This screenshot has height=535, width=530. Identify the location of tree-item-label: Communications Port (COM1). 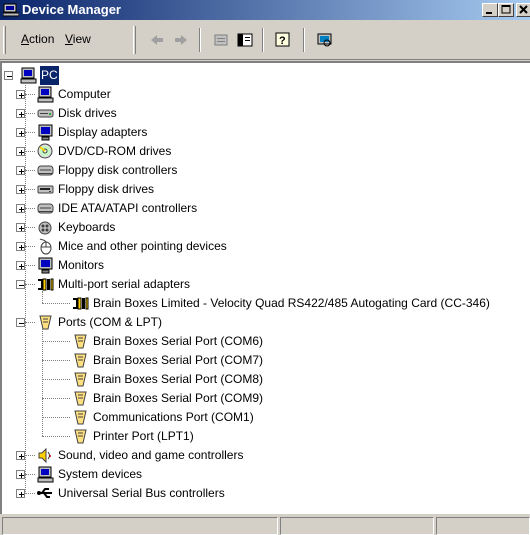
(173, 417).